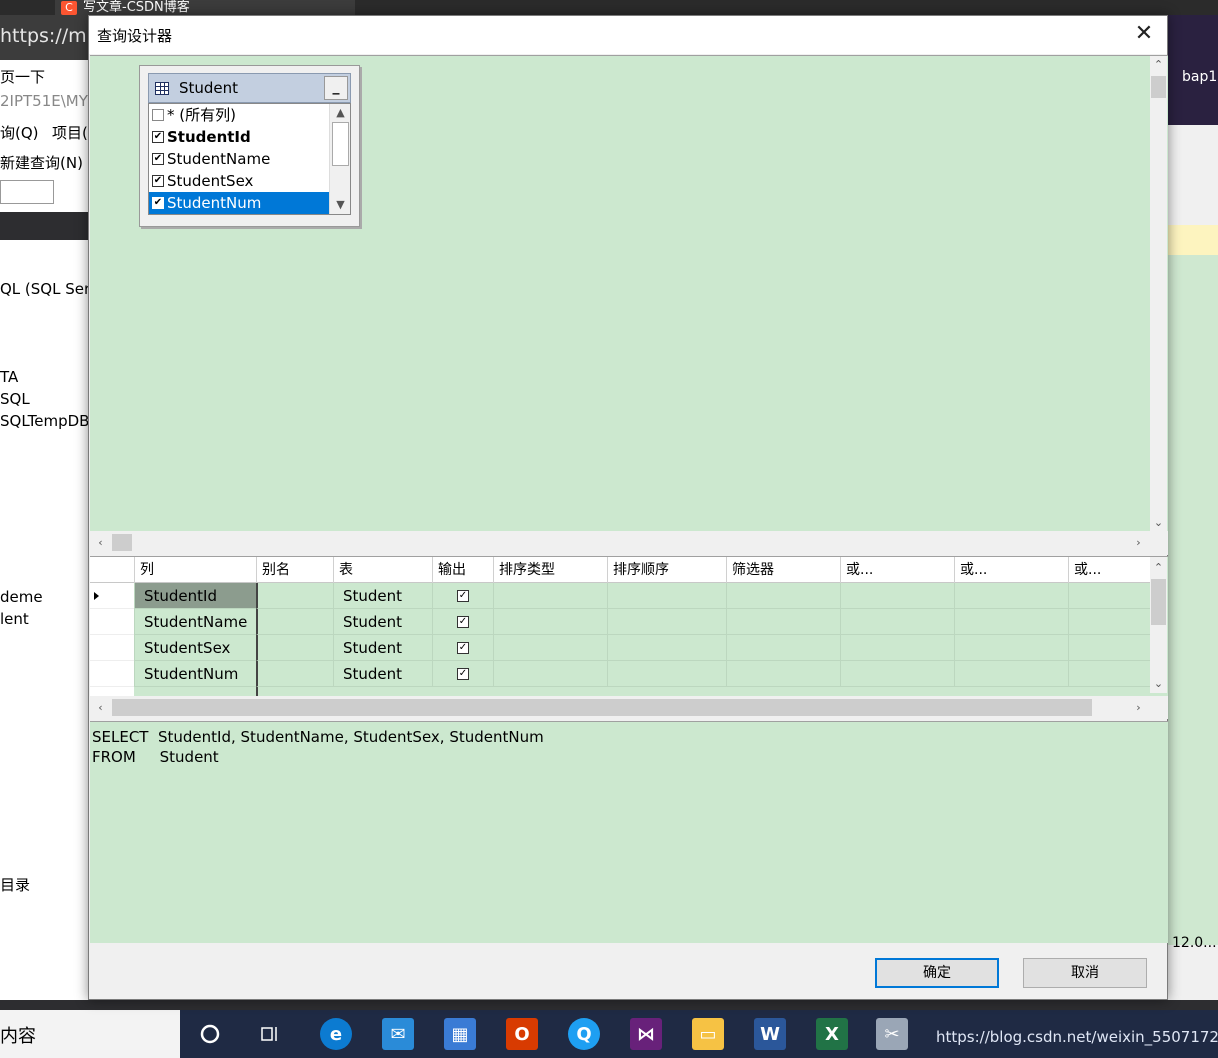 This screenshot has height=1058, width=1218. I want to click on cancel-button: 取消, so click(1085, 973).